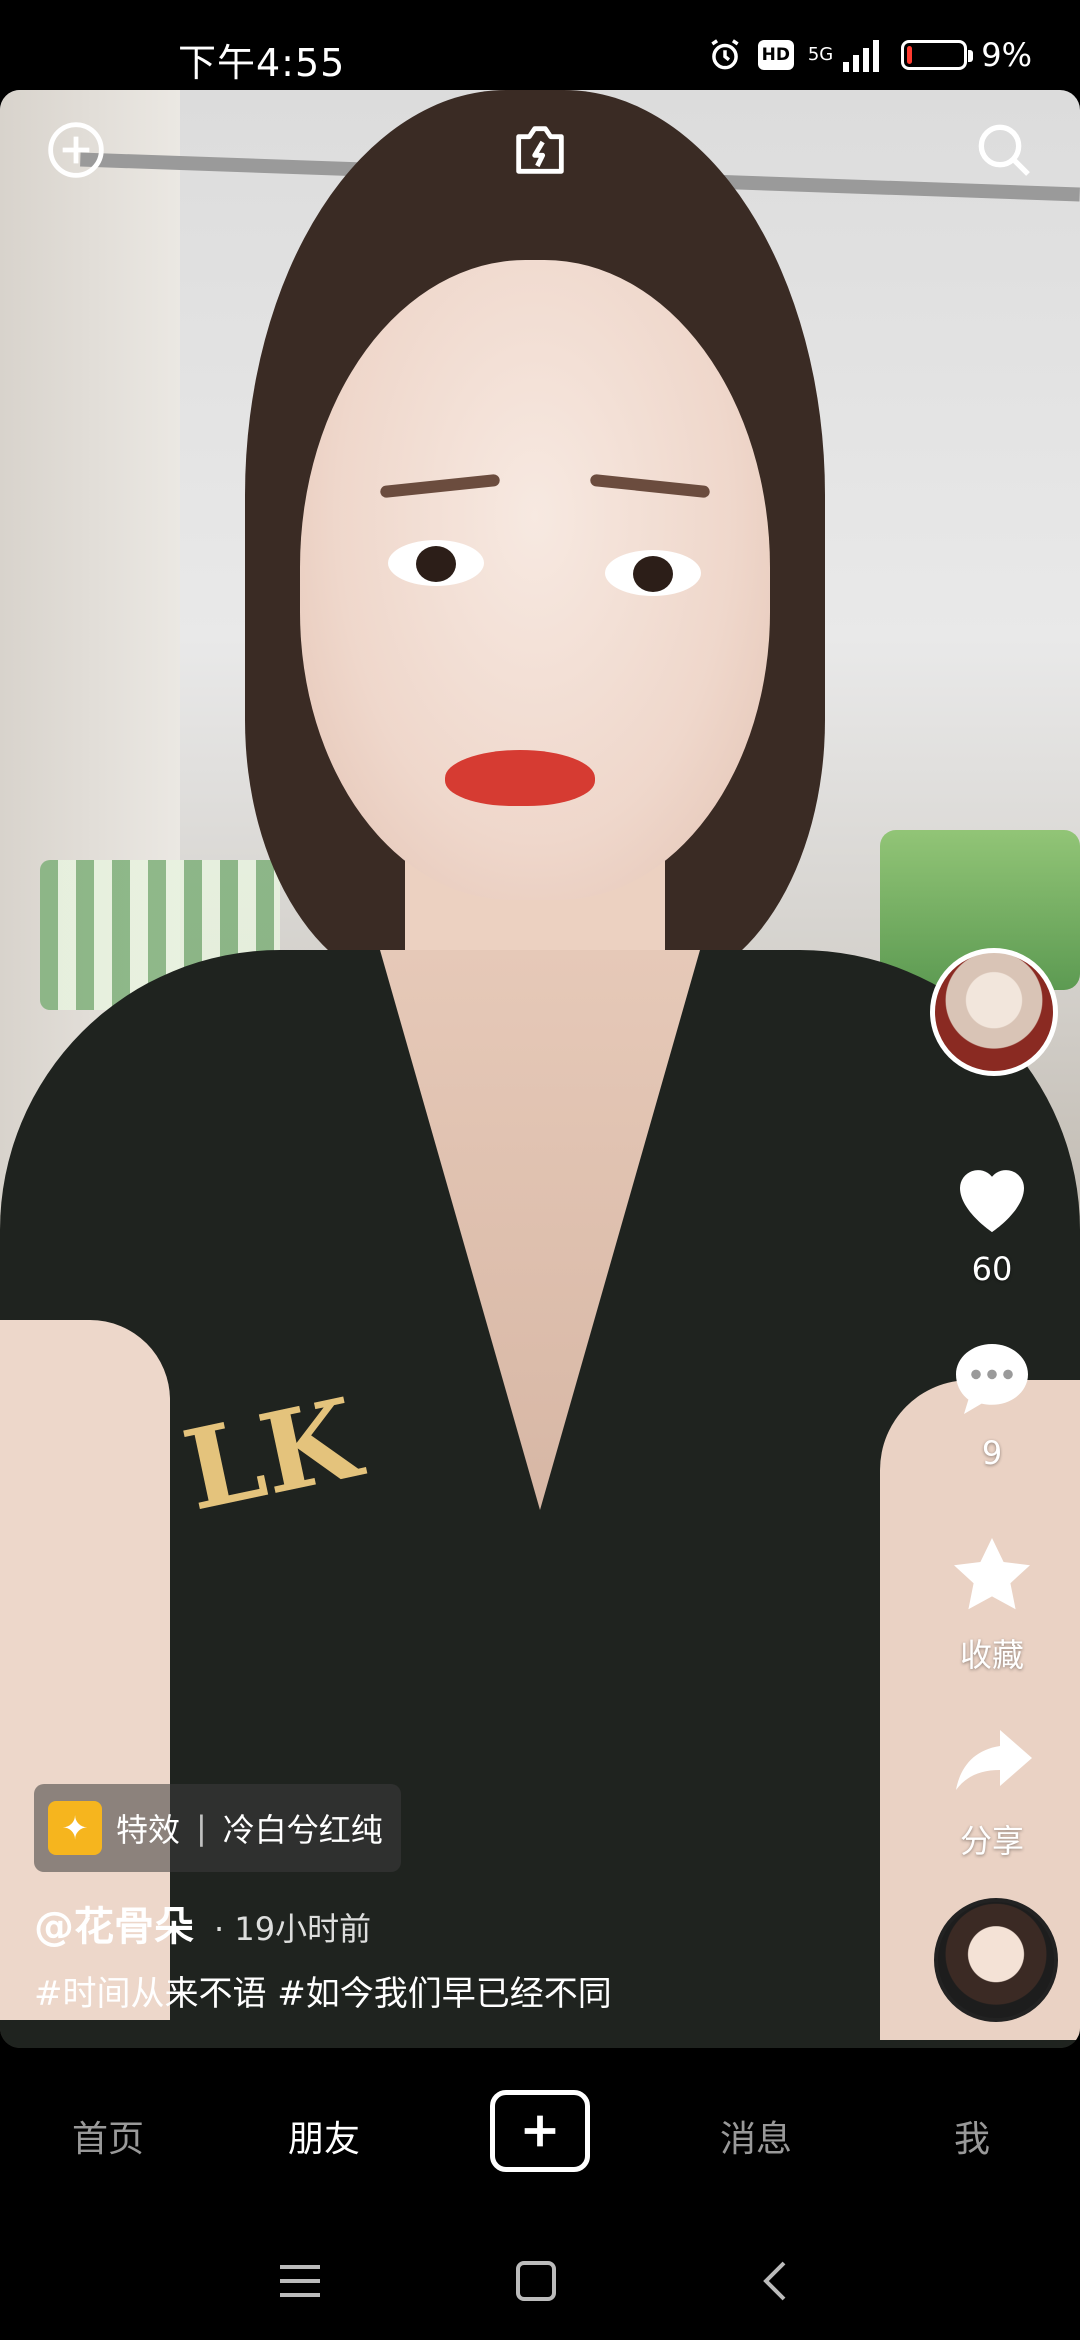 The image size is (1080, 2340). Describe the element at coordinates (775, 55) in the screenshot. I see `hd-icon: HD` at that location.